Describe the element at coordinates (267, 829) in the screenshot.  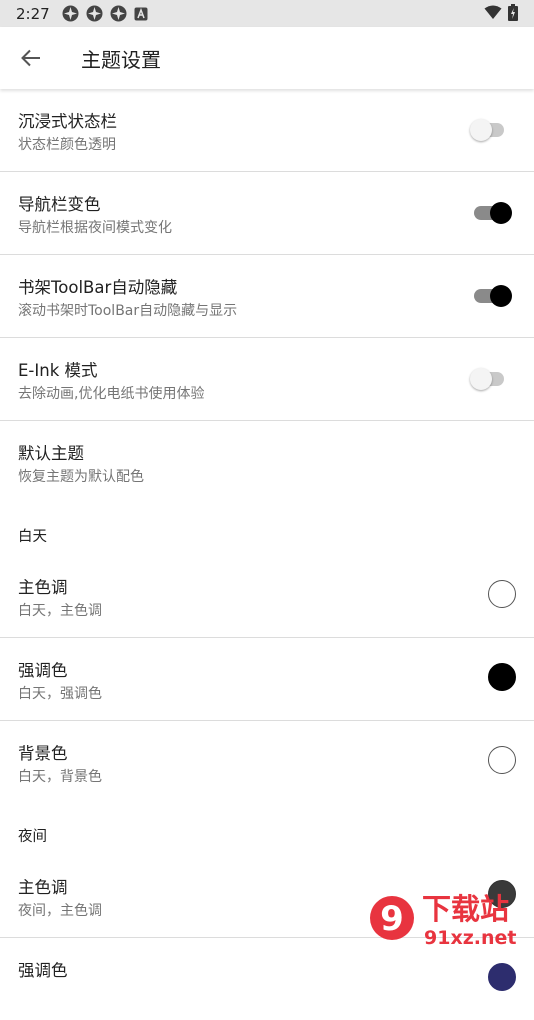
I see `category-night: 夜间` at that location.